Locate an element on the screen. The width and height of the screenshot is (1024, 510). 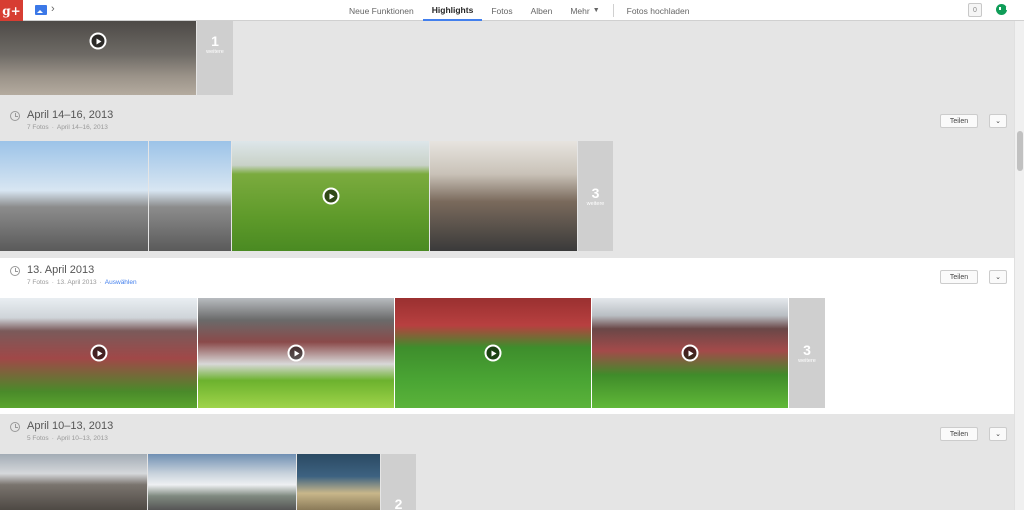
notification-count: 0 is located at coordinates (975, 10).